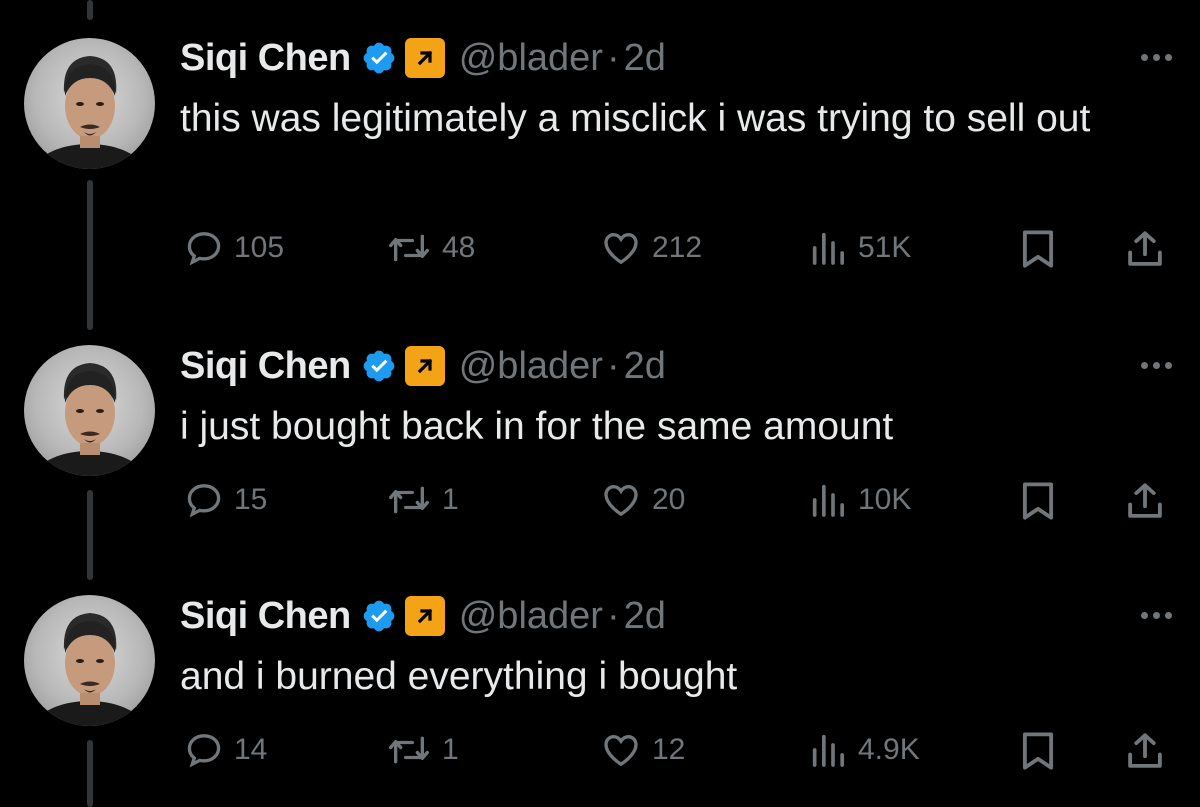  Describe the element at coordinates (459, 676) in the screenshot. I see `tweet-text: and i burned everything i bought` at that location.